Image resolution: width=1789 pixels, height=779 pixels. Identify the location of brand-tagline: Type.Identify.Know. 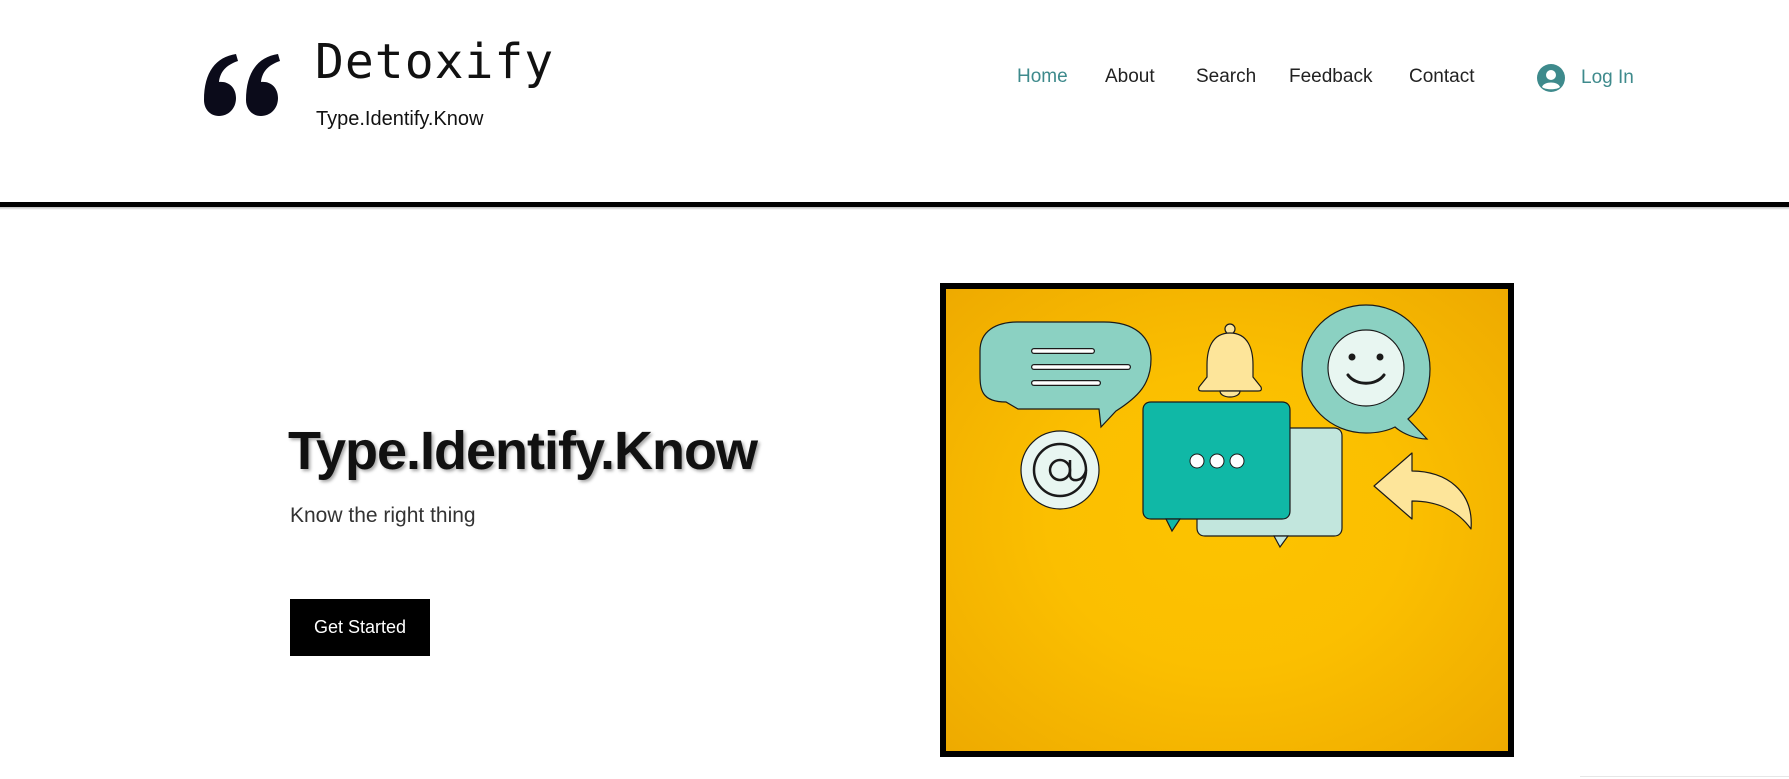
(400, 119).